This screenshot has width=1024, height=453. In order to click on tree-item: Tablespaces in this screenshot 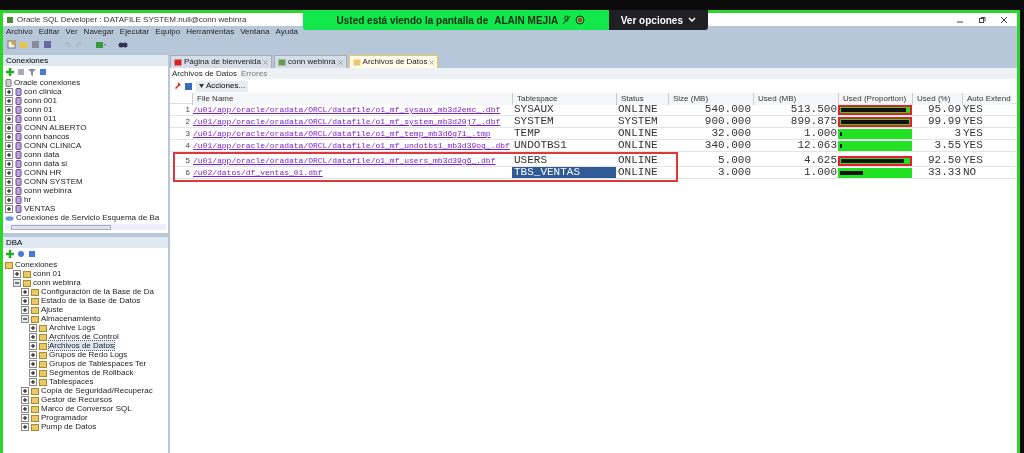, I will do `click(71, 381)`.